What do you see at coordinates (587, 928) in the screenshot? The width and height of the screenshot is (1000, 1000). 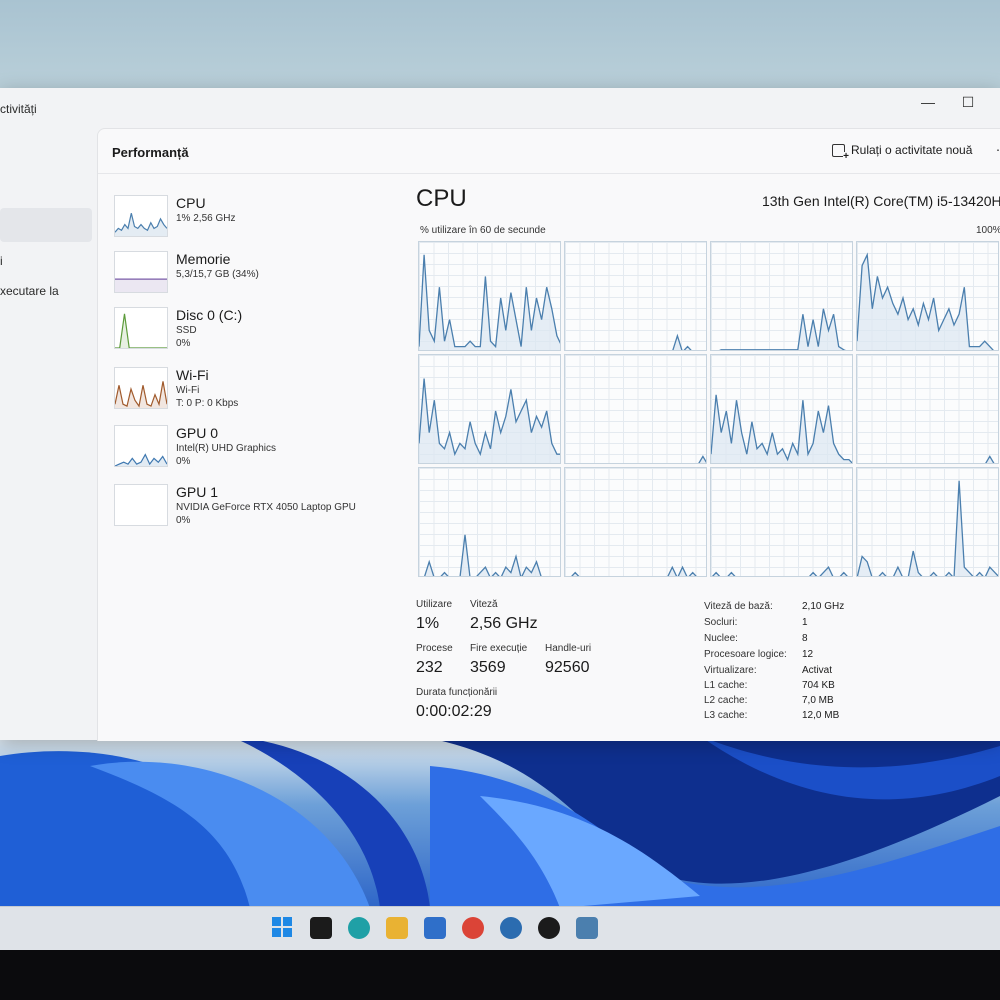 I see `task-manager-icon` at bounding box center [587, 928].